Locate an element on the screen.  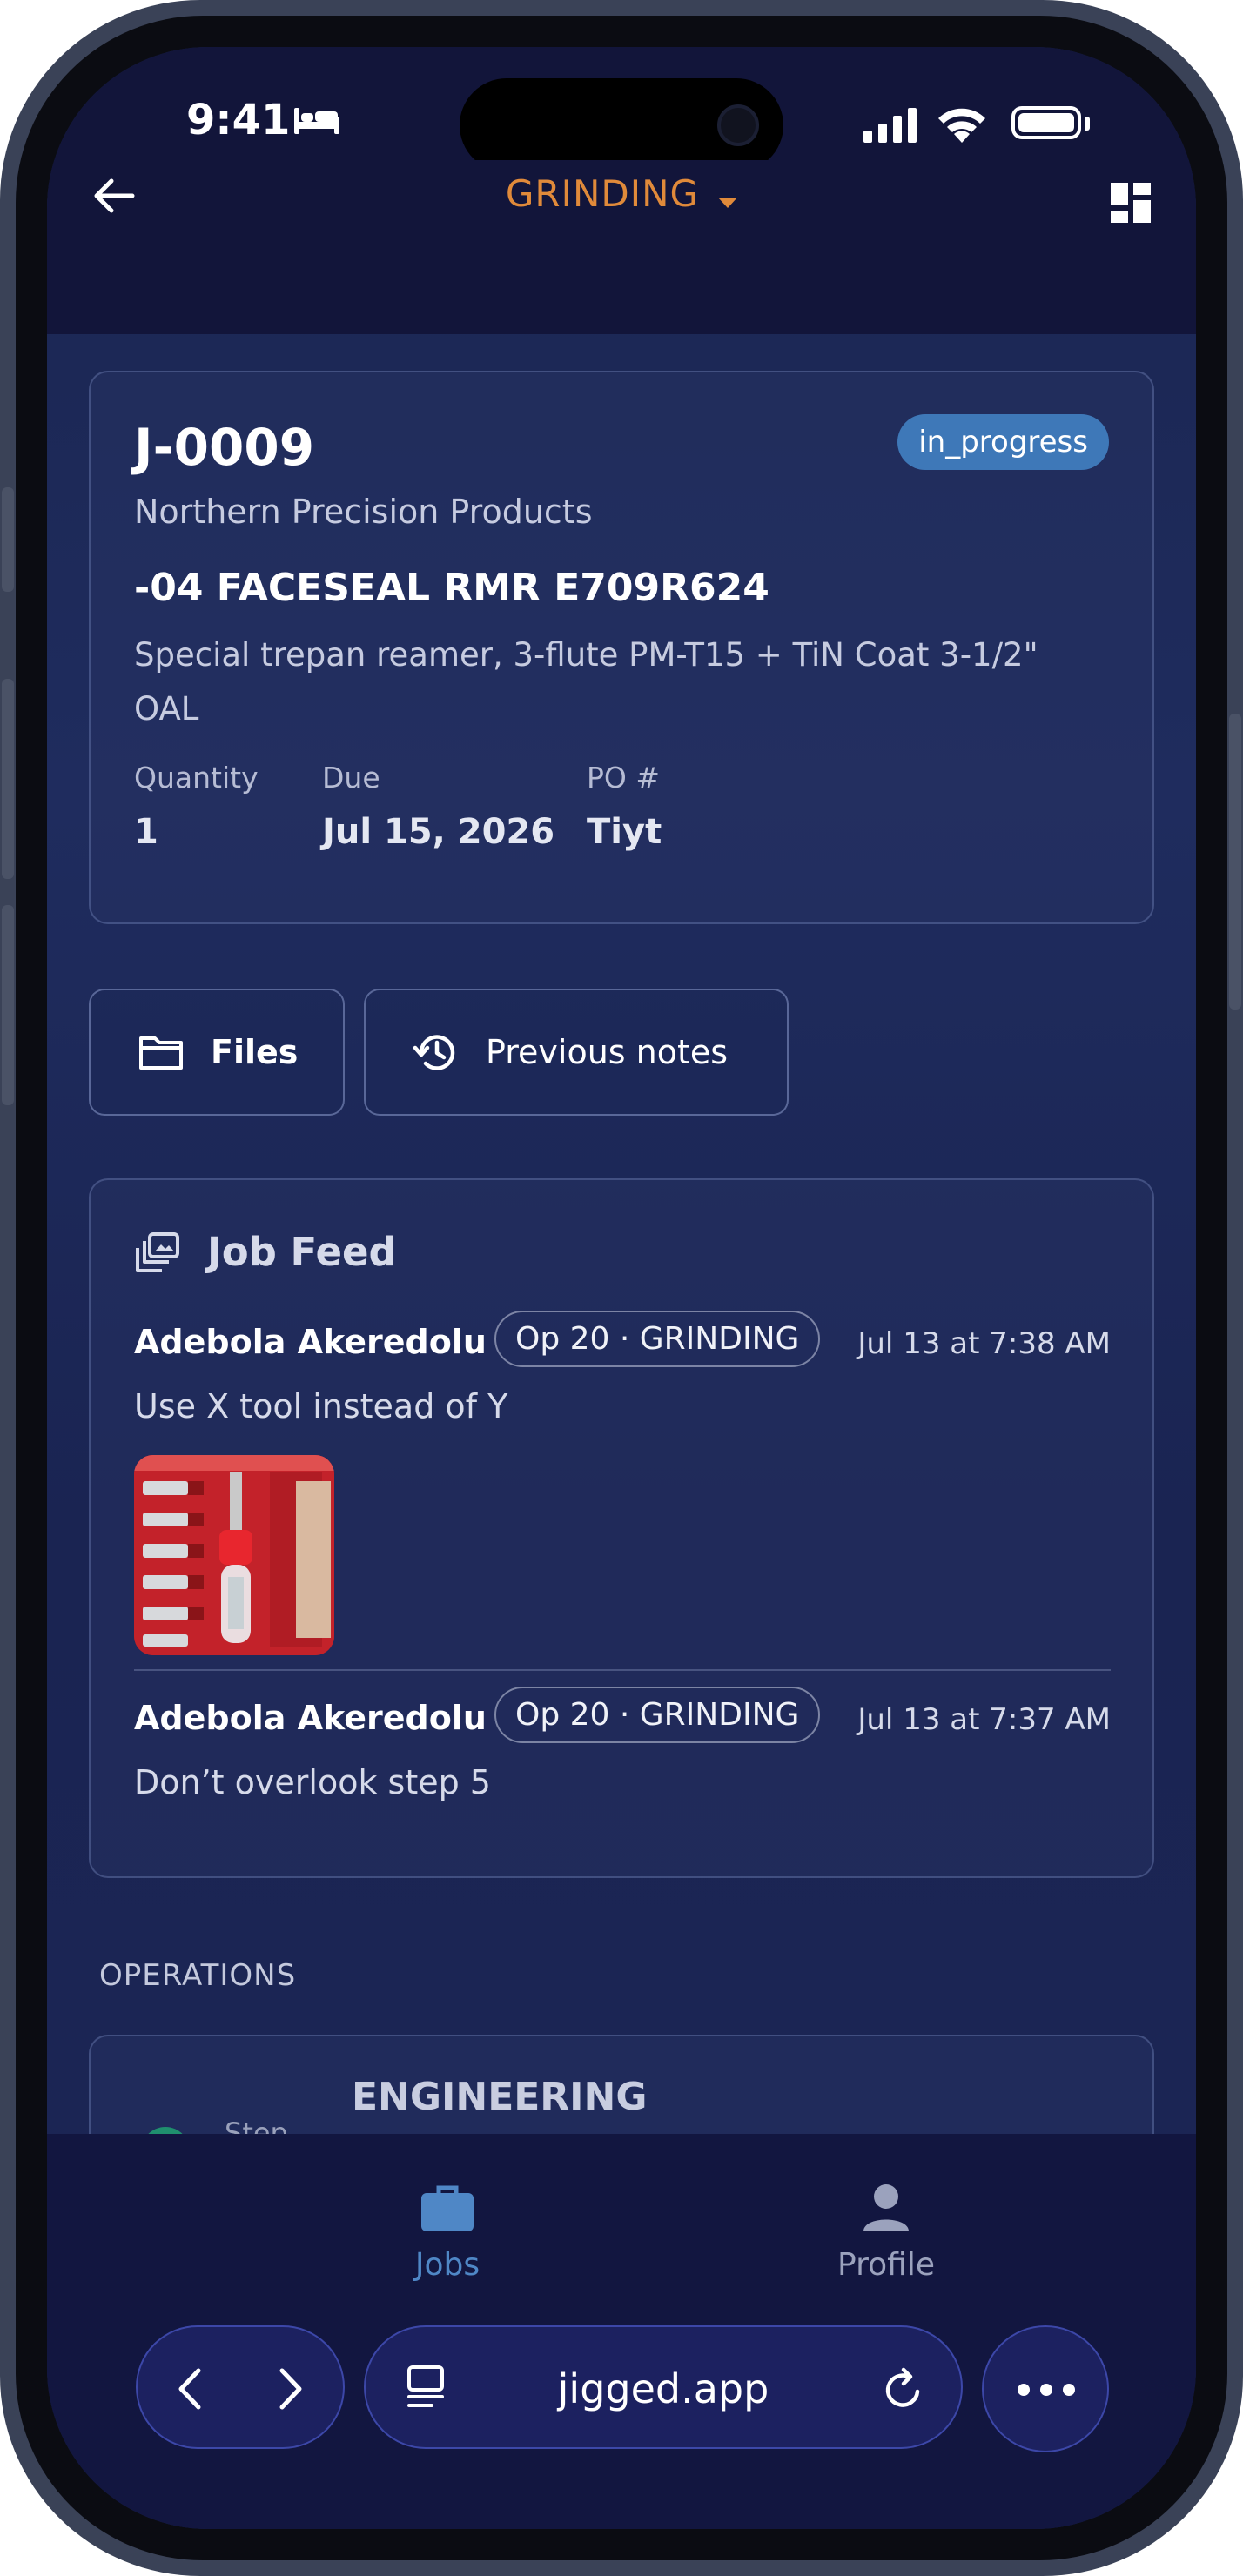
files-button: Files is located at coordinates (217, 1052).